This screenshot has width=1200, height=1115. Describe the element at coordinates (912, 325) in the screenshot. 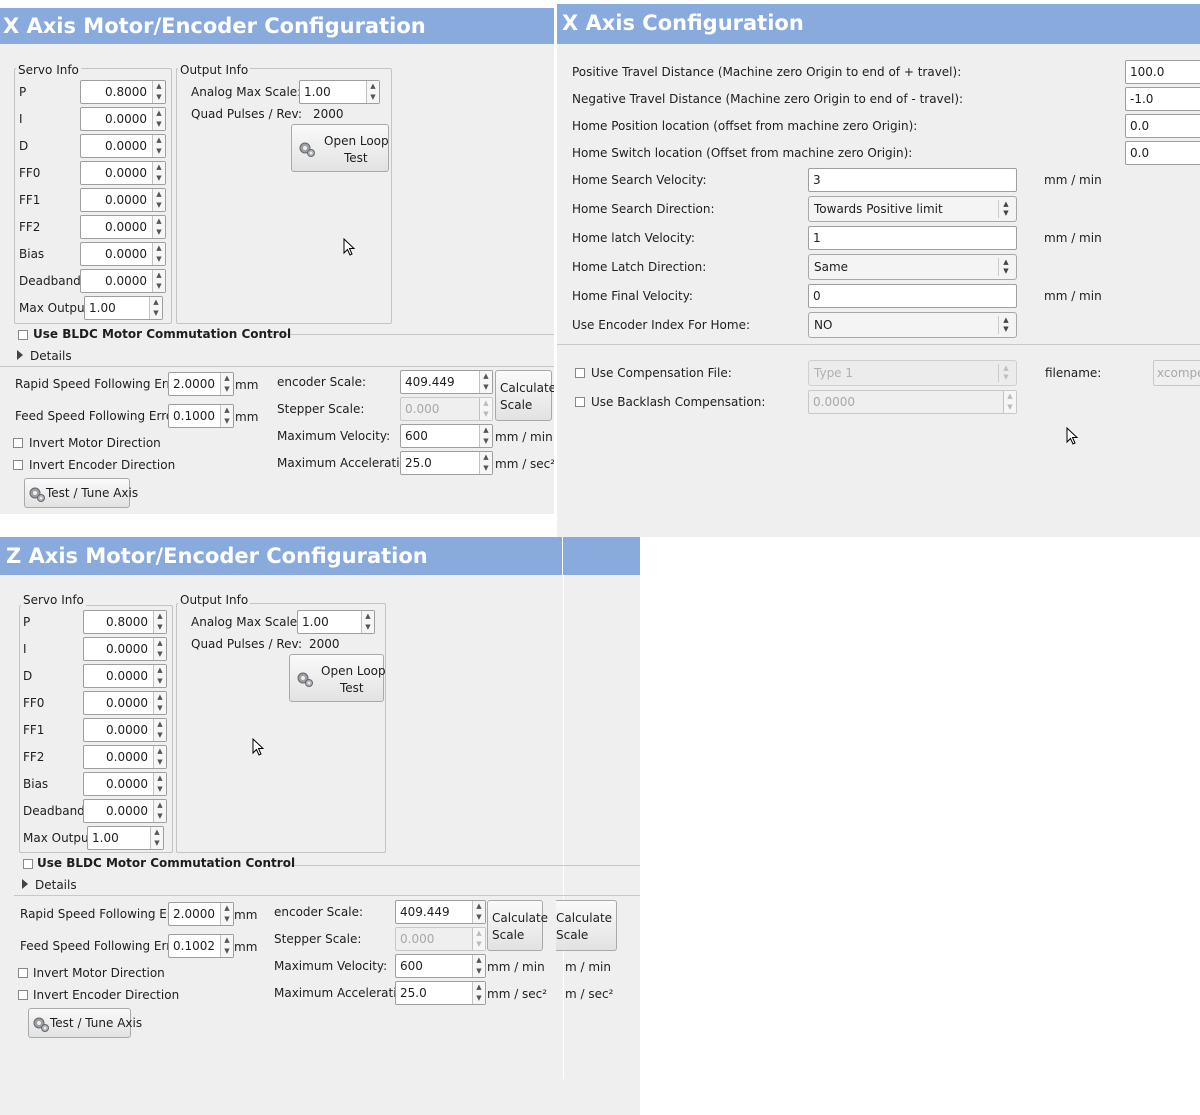

I see `encoder-index-select: NO ▲ ▼` at that location.